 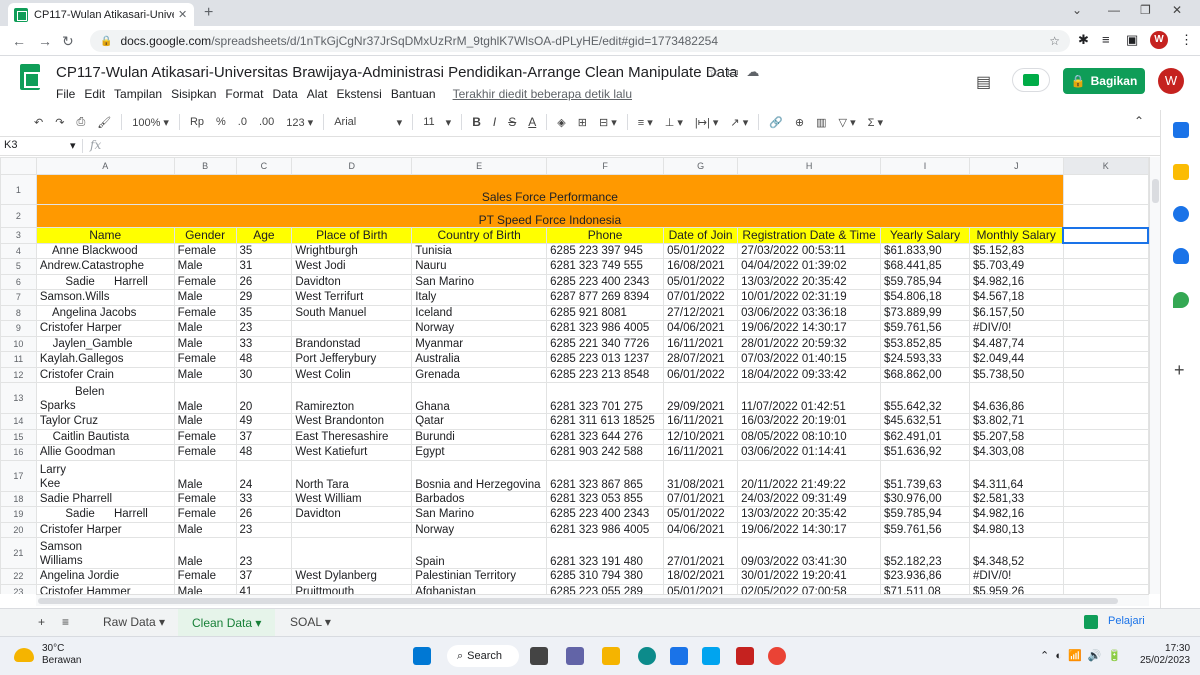 What do you see at coordinates (1171, 81) in the screenshot?
I see `account-avatar: W` at bounding box center [1171, 81].